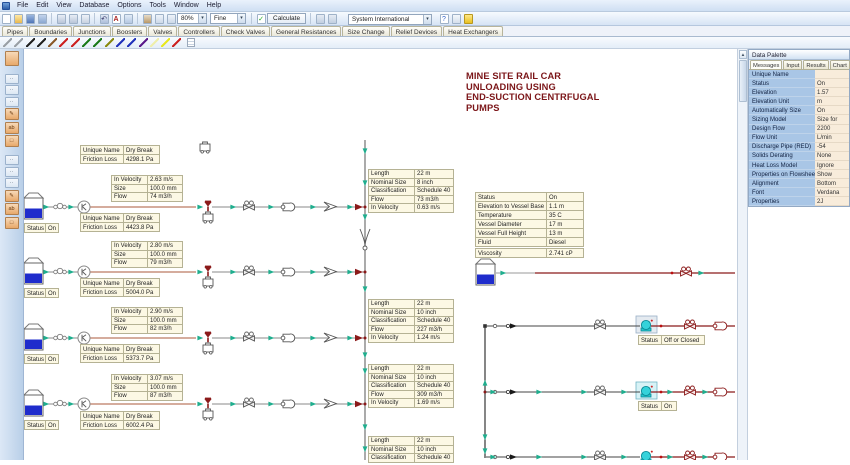  Describe the element at coordinates (366, 31) in the screenshot. I see `junction-tab: Size Change` at that location.